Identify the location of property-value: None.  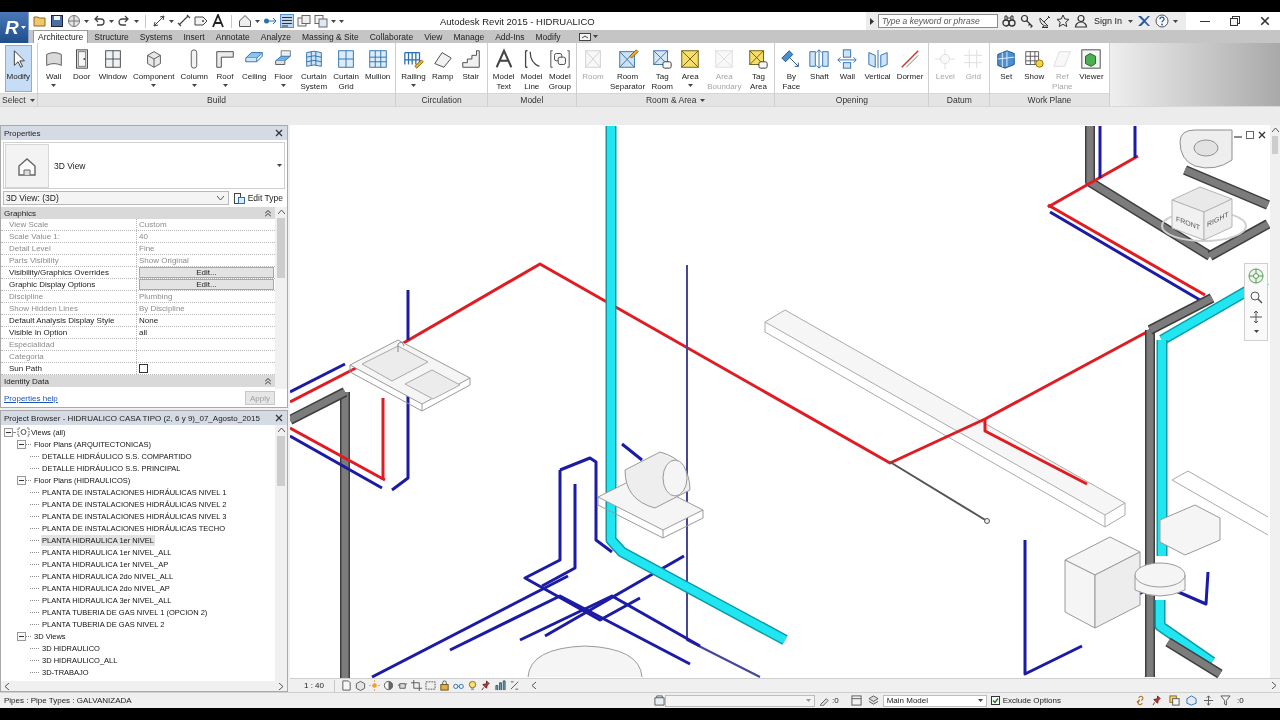
(149, 320).